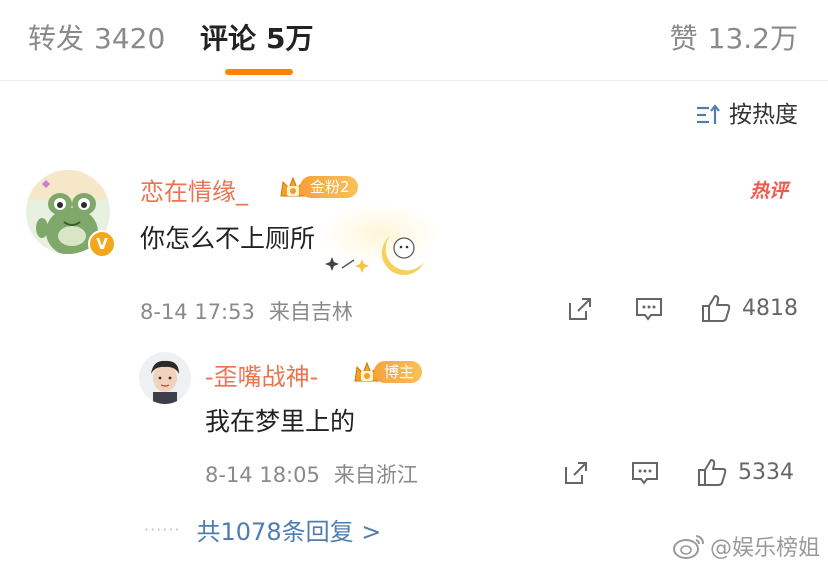  Describe the element at coordinates (763, 115) in the screenshot. I see `sort-label: 按热度` at that location.